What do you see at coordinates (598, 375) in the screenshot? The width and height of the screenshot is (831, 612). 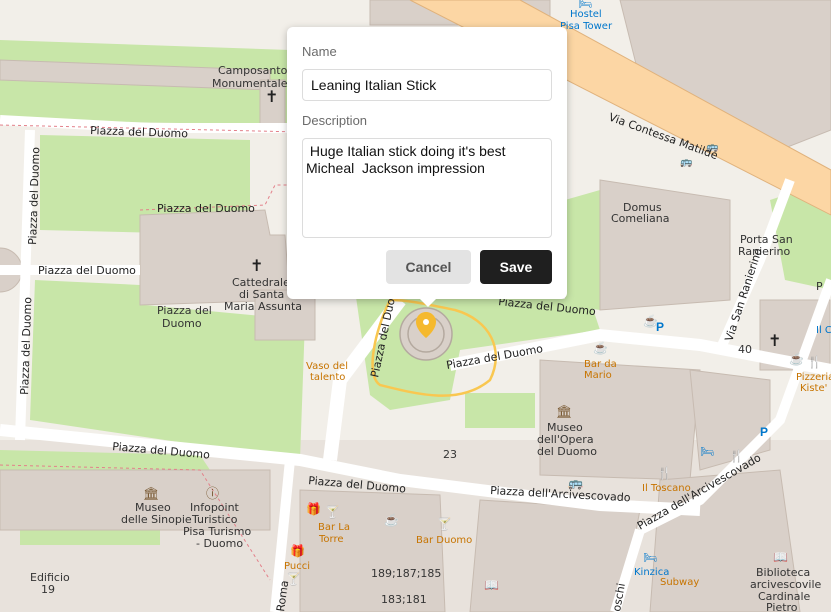 I see `label-mario: Mario` at bounding box center [598, 375].